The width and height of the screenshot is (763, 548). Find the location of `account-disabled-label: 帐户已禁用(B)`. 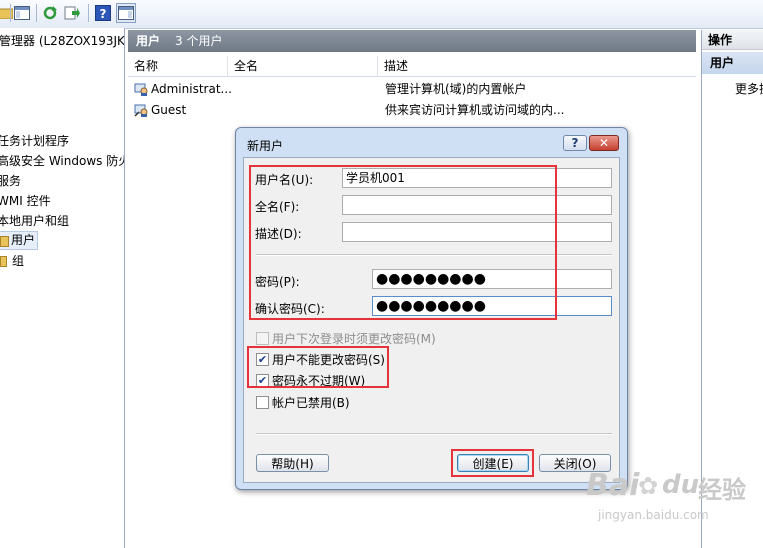

account-disabled-label: 帐户已禁用(B) is located at coordinates (311, 403).